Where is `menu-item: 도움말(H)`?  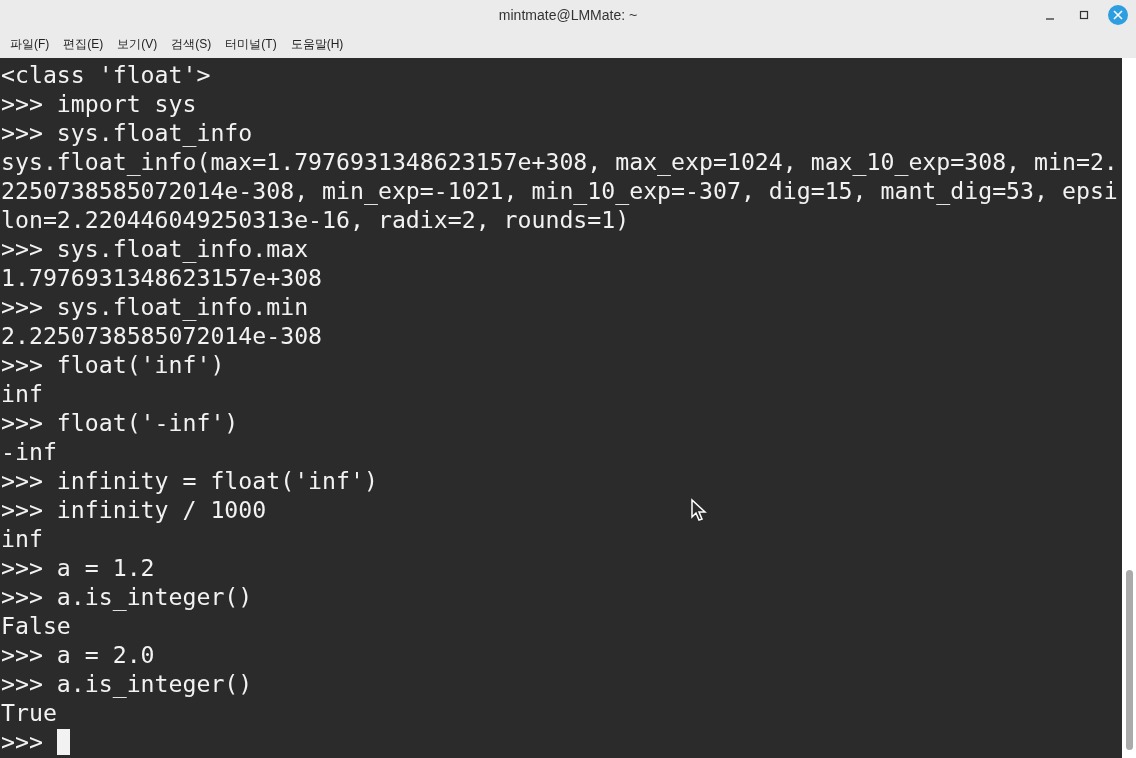
menu-item: 도움말(H) is located at coordinates (317, 44).